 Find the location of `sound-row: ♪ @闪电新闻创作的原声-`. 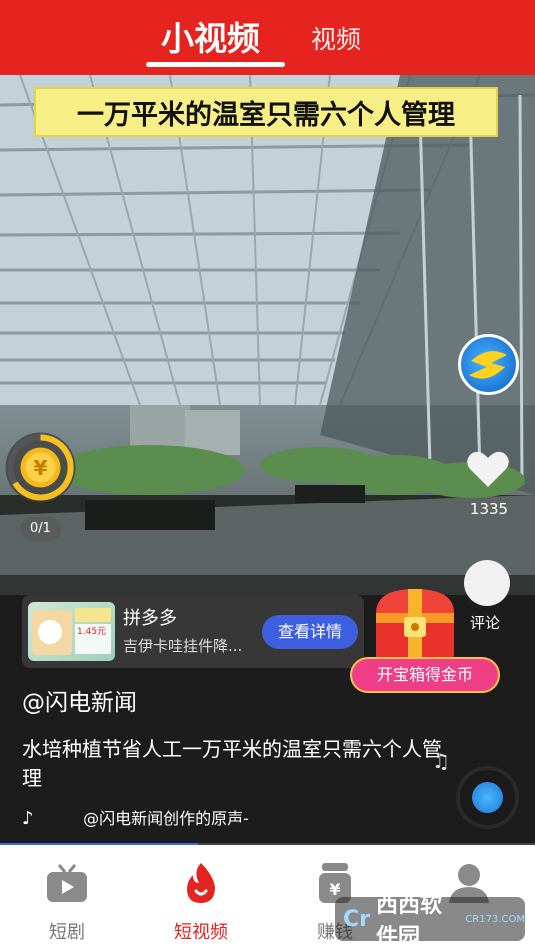

sound-row: ♪ @闪电新闻创作的原声- is located at coordinates (135, 817).